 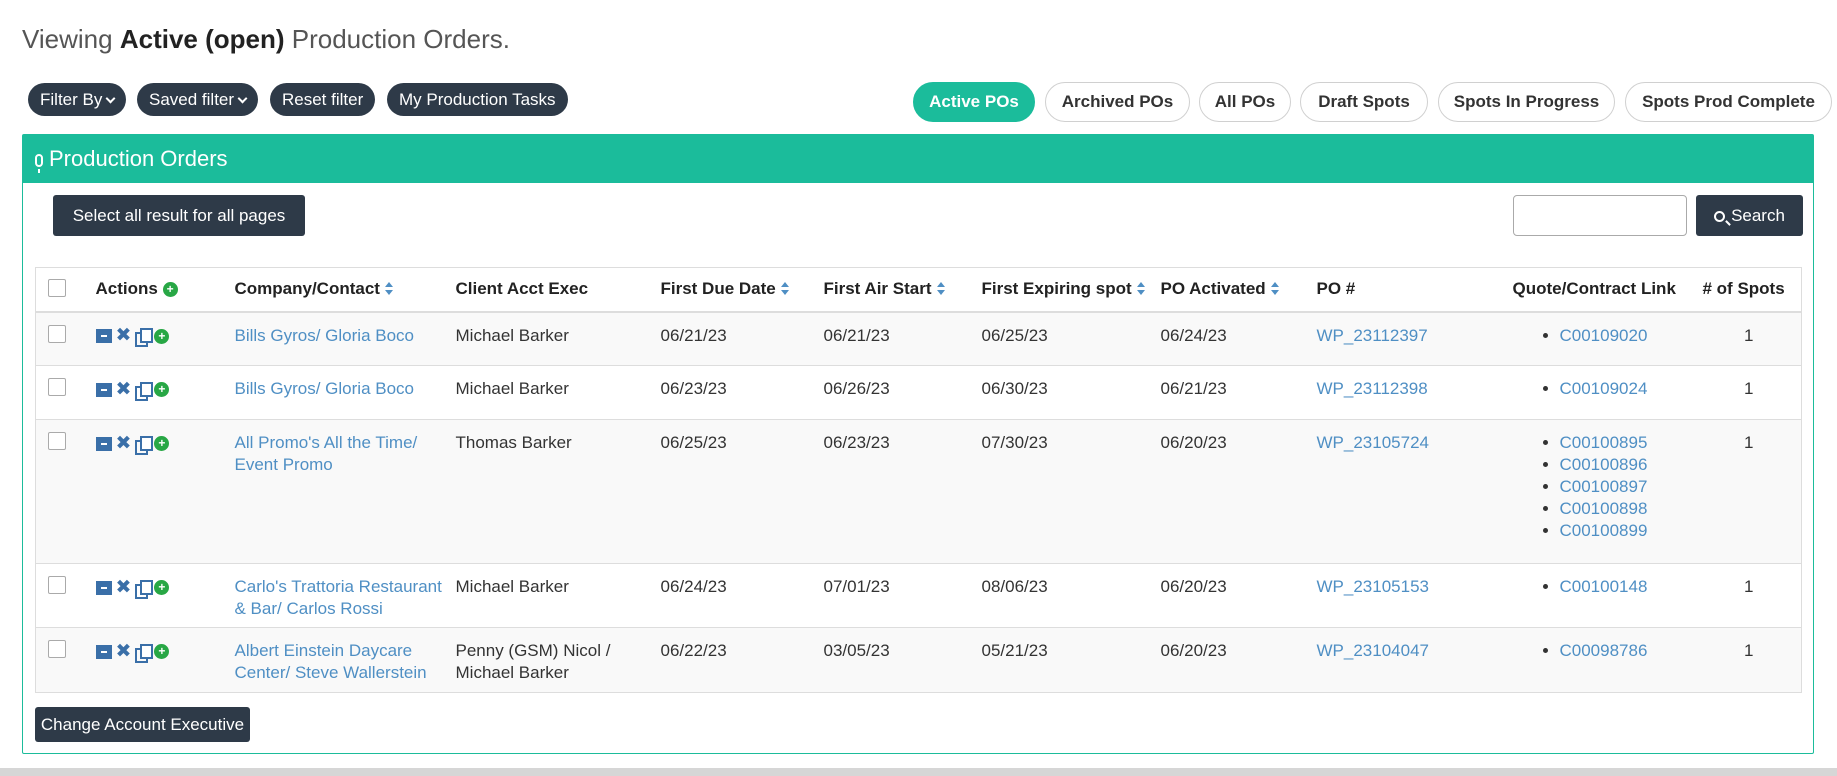 I want to click on saved-filter-dropdown: Saved filter, so click(x=198, y=99).